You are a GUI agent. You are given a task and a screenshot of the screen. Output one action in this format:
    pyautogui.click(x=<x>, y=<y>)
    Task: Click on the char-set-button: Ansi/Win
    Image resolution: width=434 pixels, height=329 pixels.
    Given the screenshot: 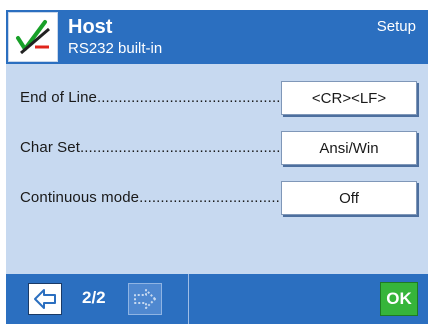 What is the action you would take?
    pyautogui.click(x=349, y=148)
    